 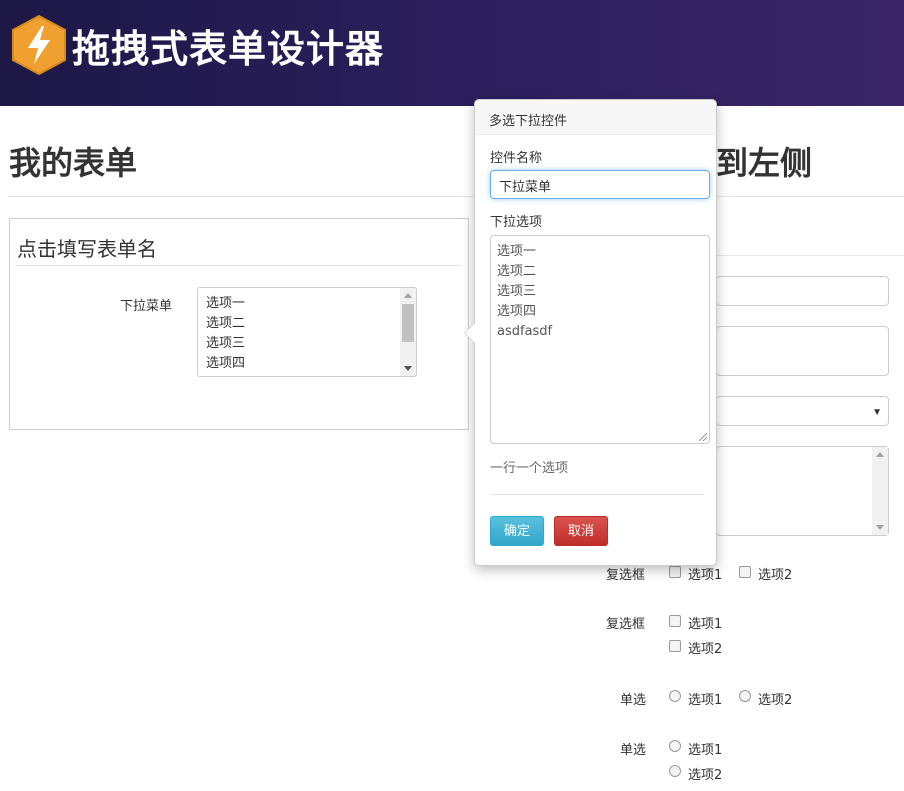 What do you see at coordinates (802, 411) in the screenshot?
I see `palette-select: ▼` at bounding box center [802, 411].